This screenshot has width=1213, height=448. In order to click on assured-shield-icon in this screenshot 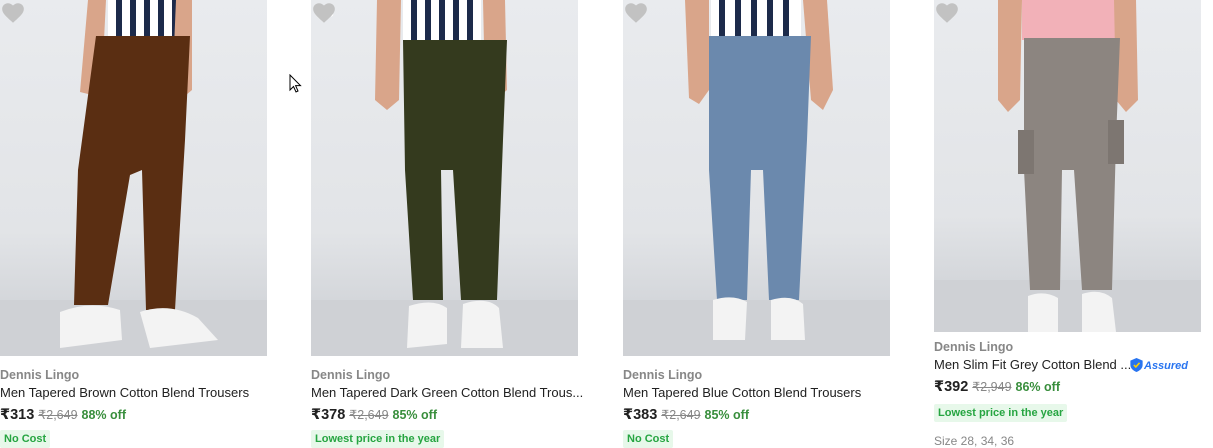, I will do `click(1136, 365)`.